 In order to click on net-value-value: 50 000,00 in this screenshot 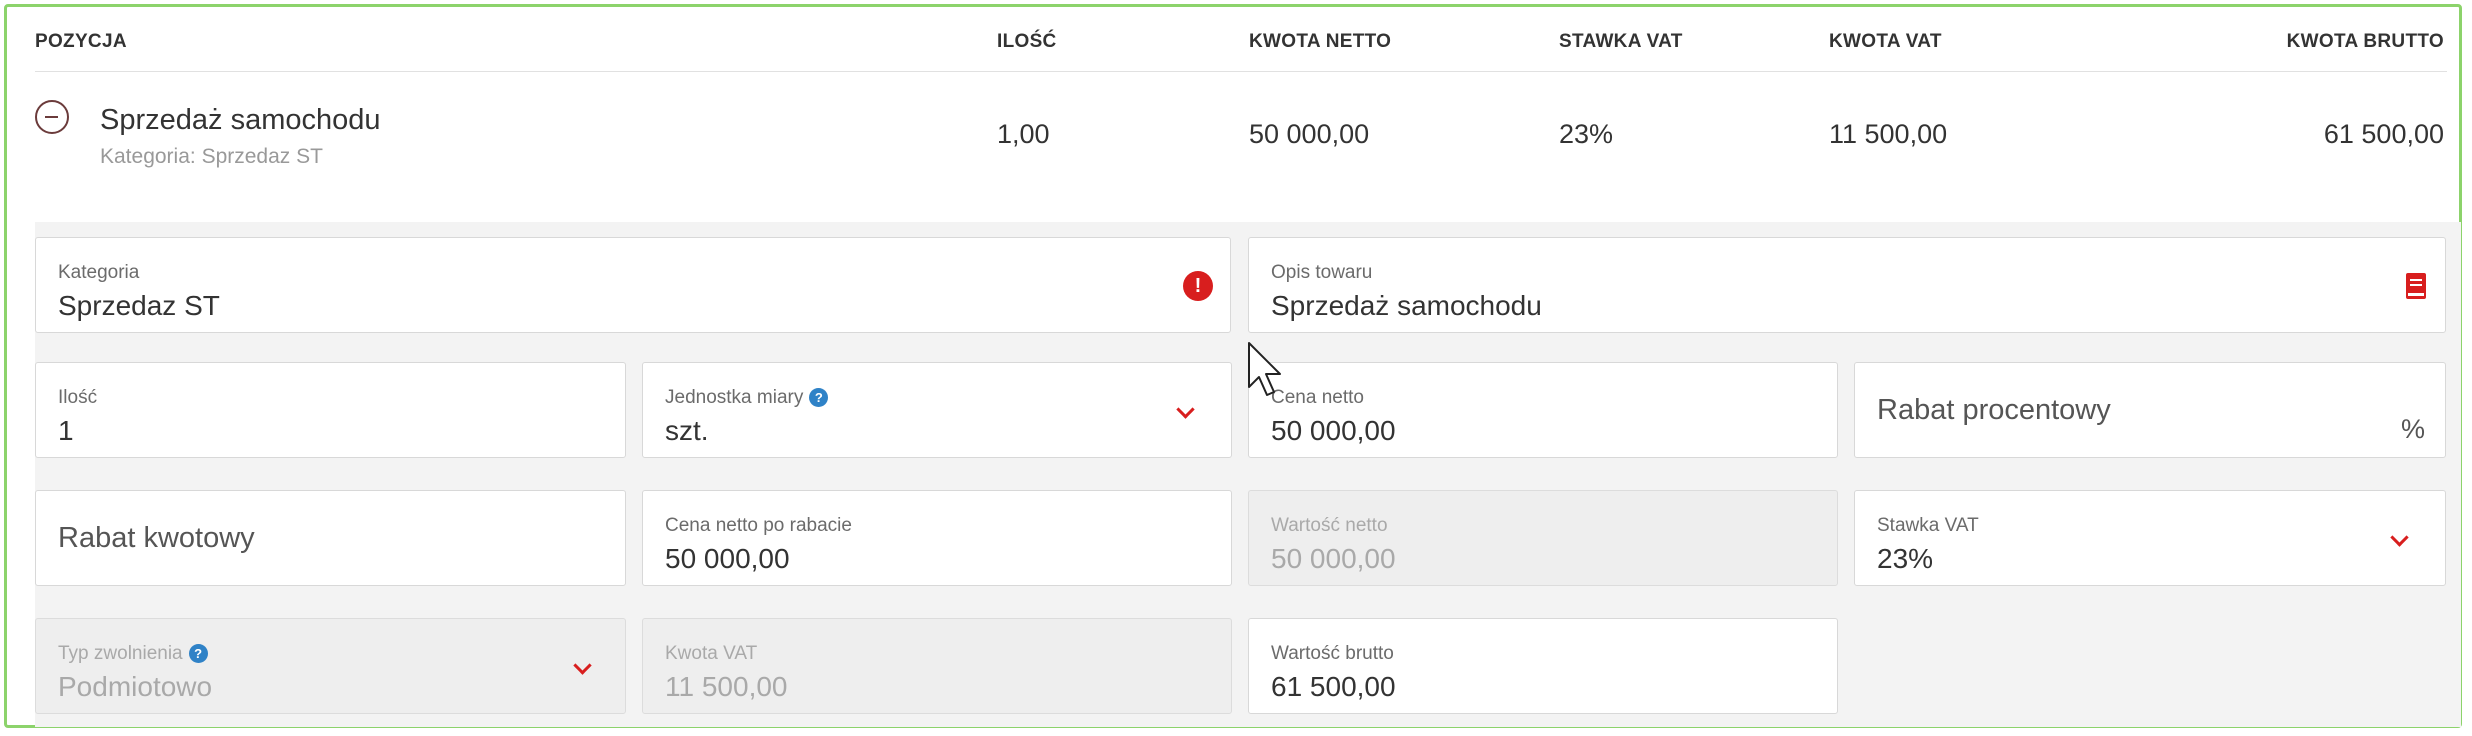, I will do `click(1333, 558)`.